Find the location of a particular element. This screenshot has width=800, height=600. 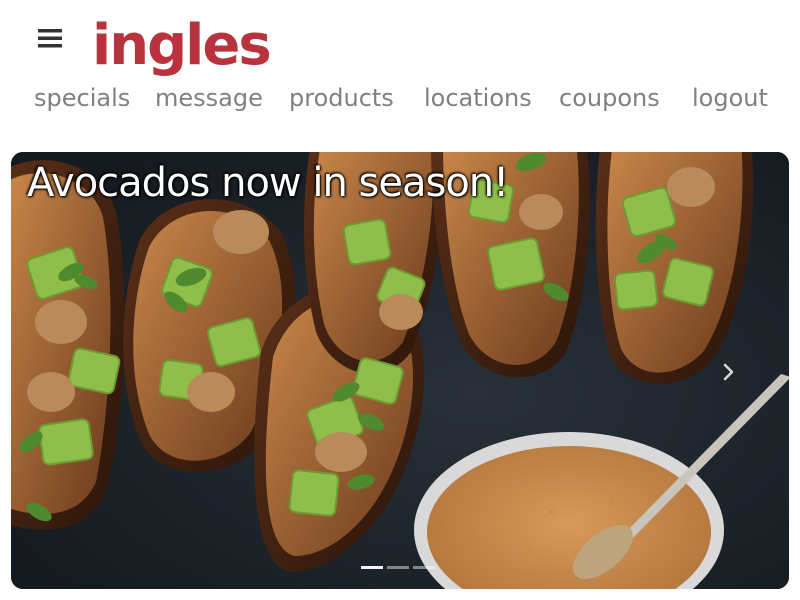

slide-caption: Avocados now in season! is located at coordinates (268, 183).